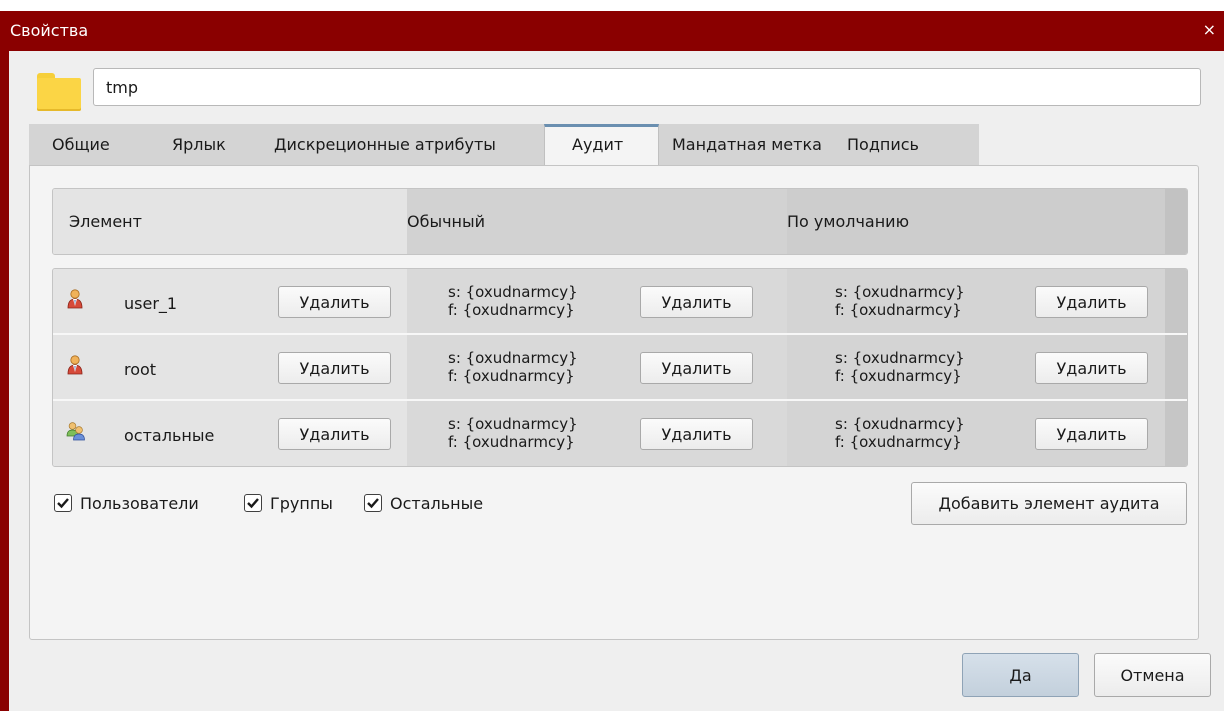  What do you see at coordinates (437, 503) in the screenshot?
I see `checkbox-label: Остальные` at bounding box center [437, 503].